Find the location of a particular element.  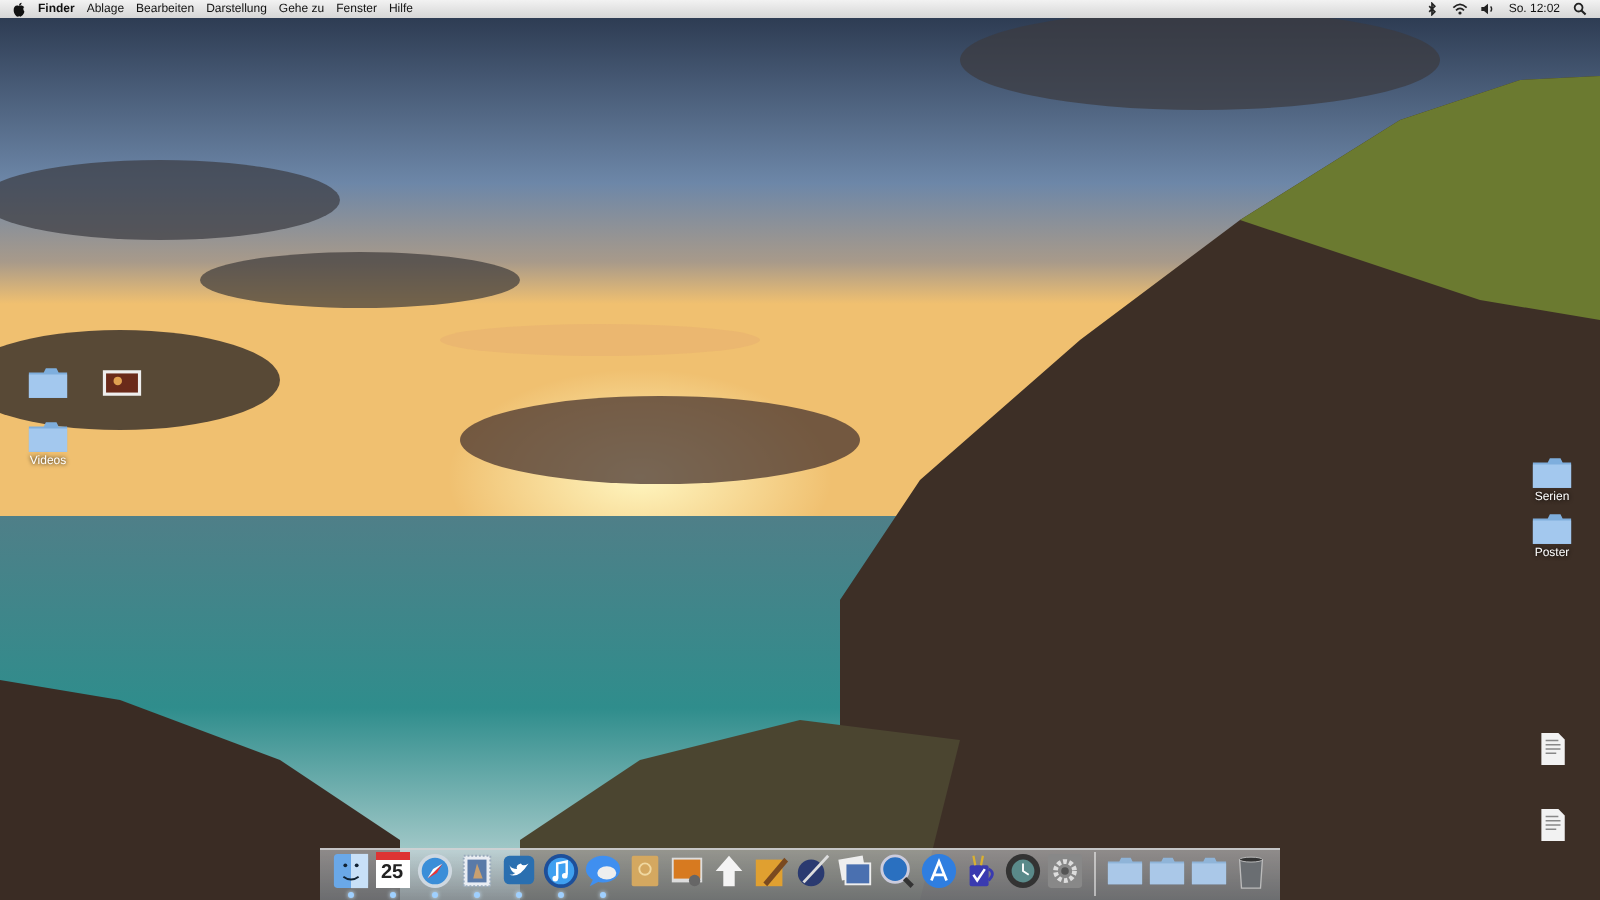

dock-separator is located at coordinates (1094, 874).